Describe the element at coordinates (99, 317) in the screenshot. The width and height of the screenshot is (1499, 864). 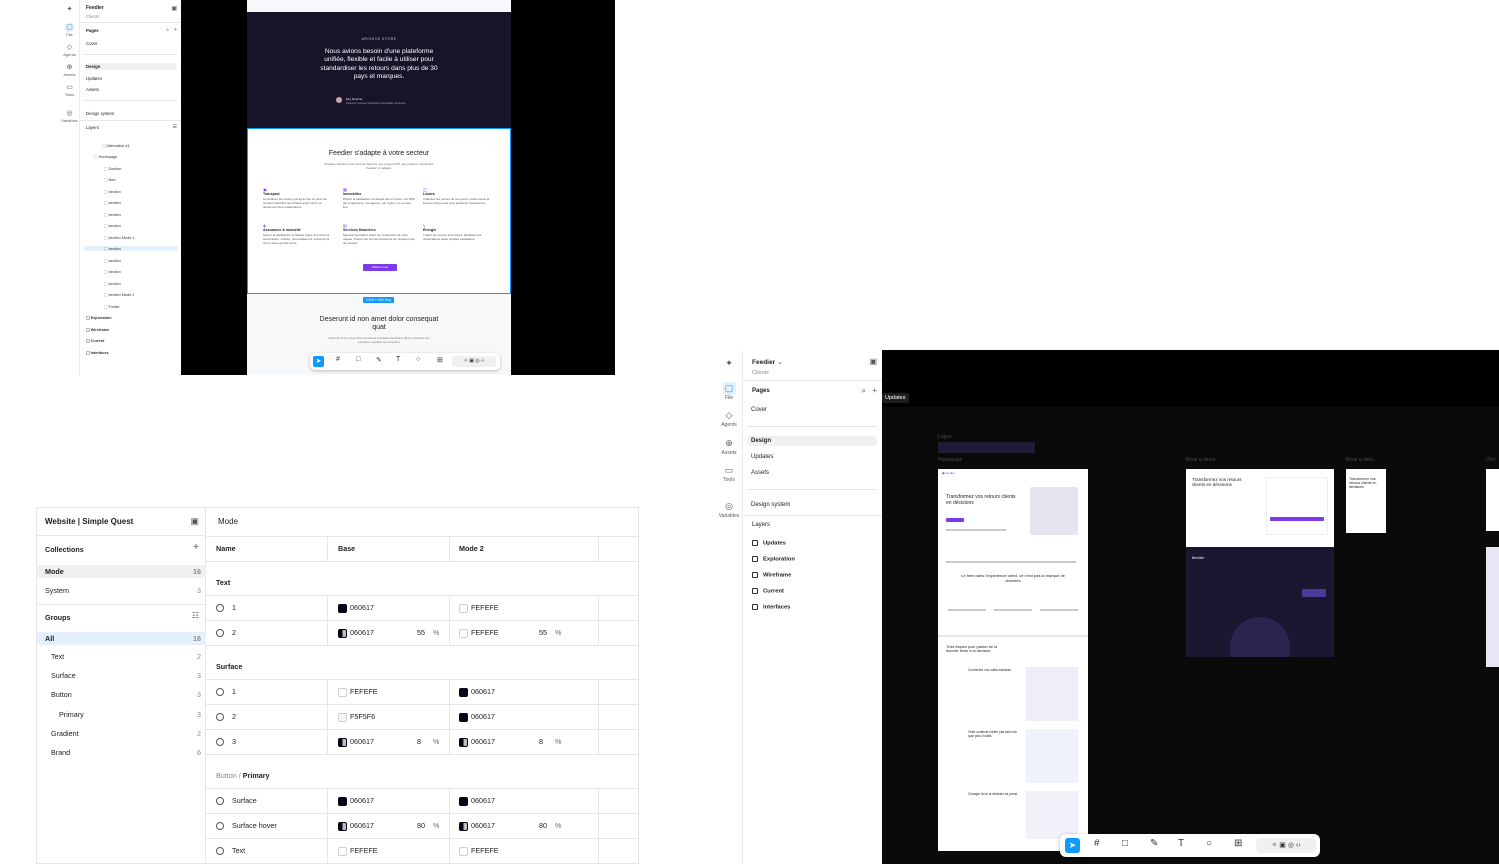
I see `layer-exploration: ▢ Exploration` at that location.